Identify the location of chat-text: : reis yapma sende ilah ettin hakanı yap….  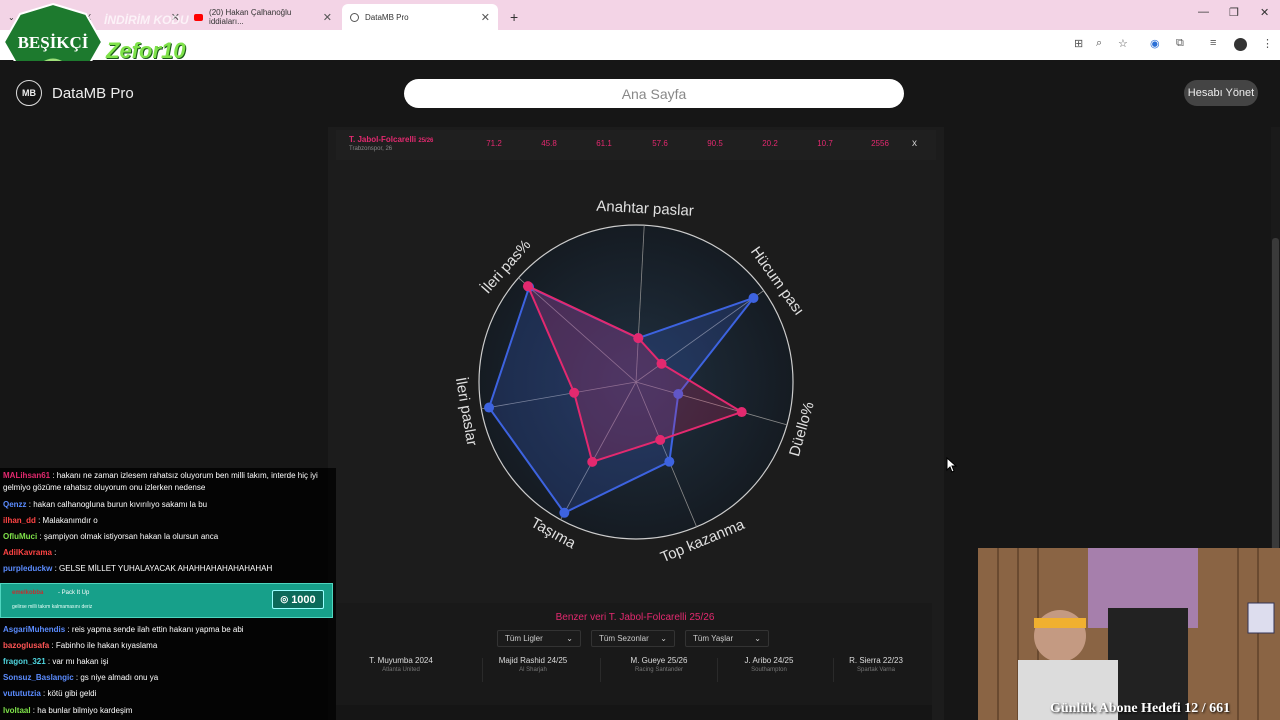
(154, 629).